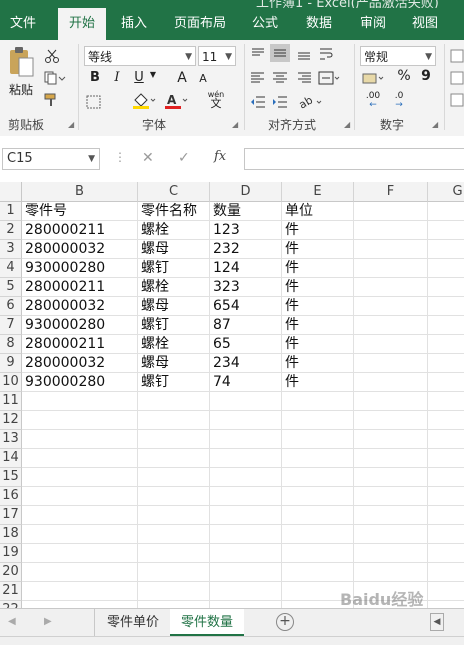 Image resolution: width=464 pixels, height=645 pixels. I want to click on cell-e12, so click(318, 420).